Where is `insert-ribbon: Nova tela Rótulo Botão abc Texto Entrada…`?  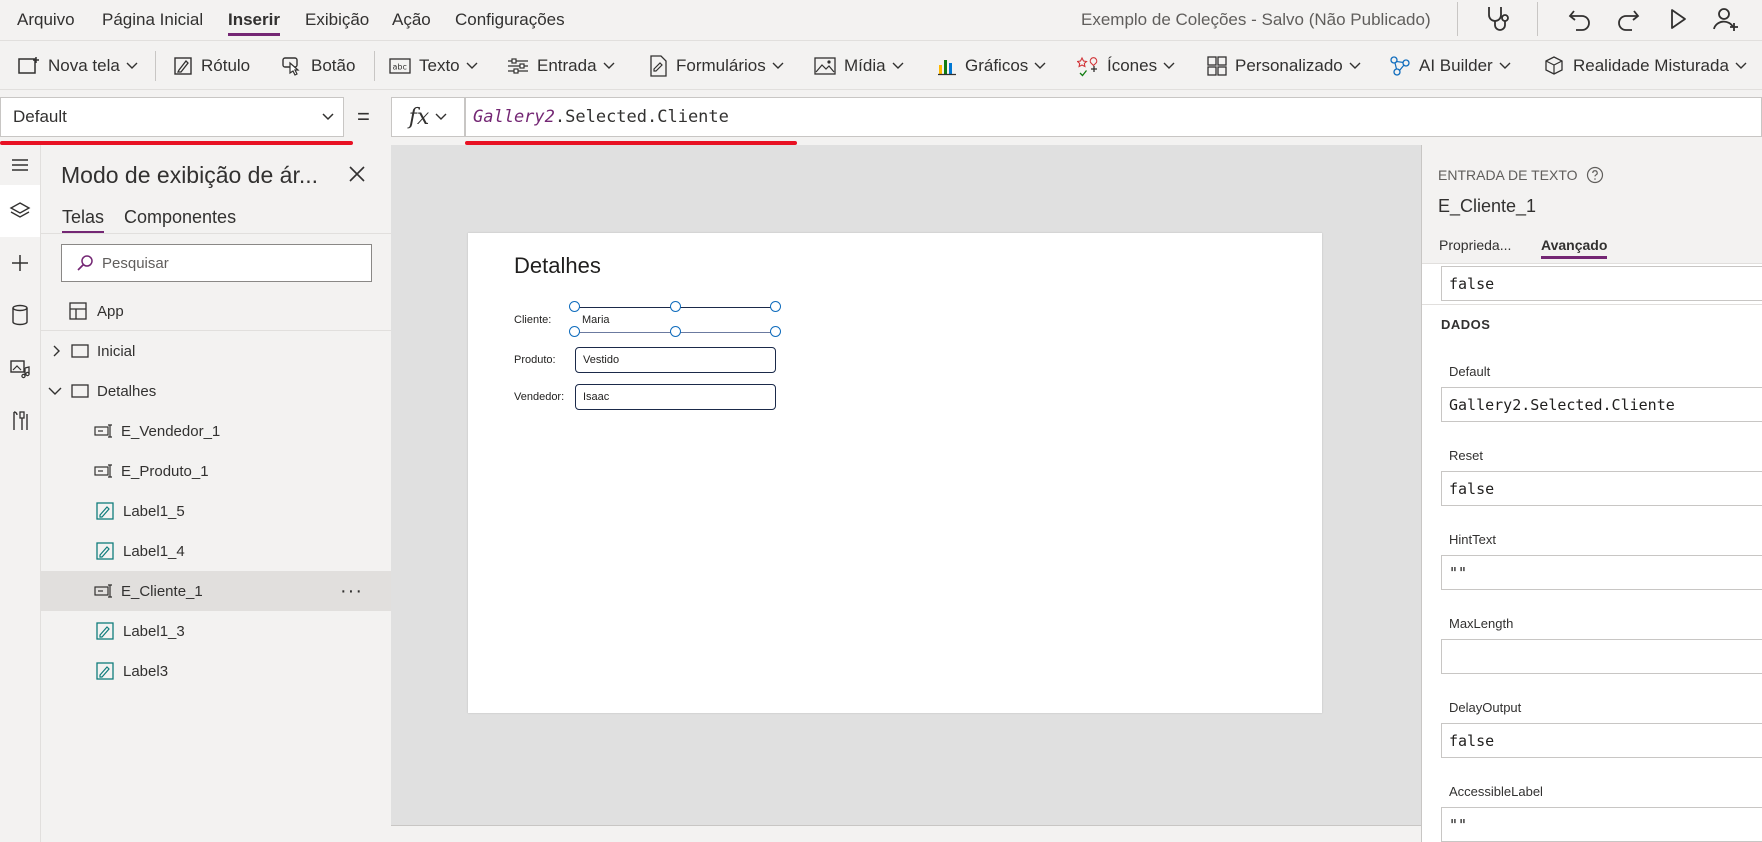
insert-ribbon: Nova tela Rótulo Botão abc Texto Entrada… is located at coordinates (881, 65).